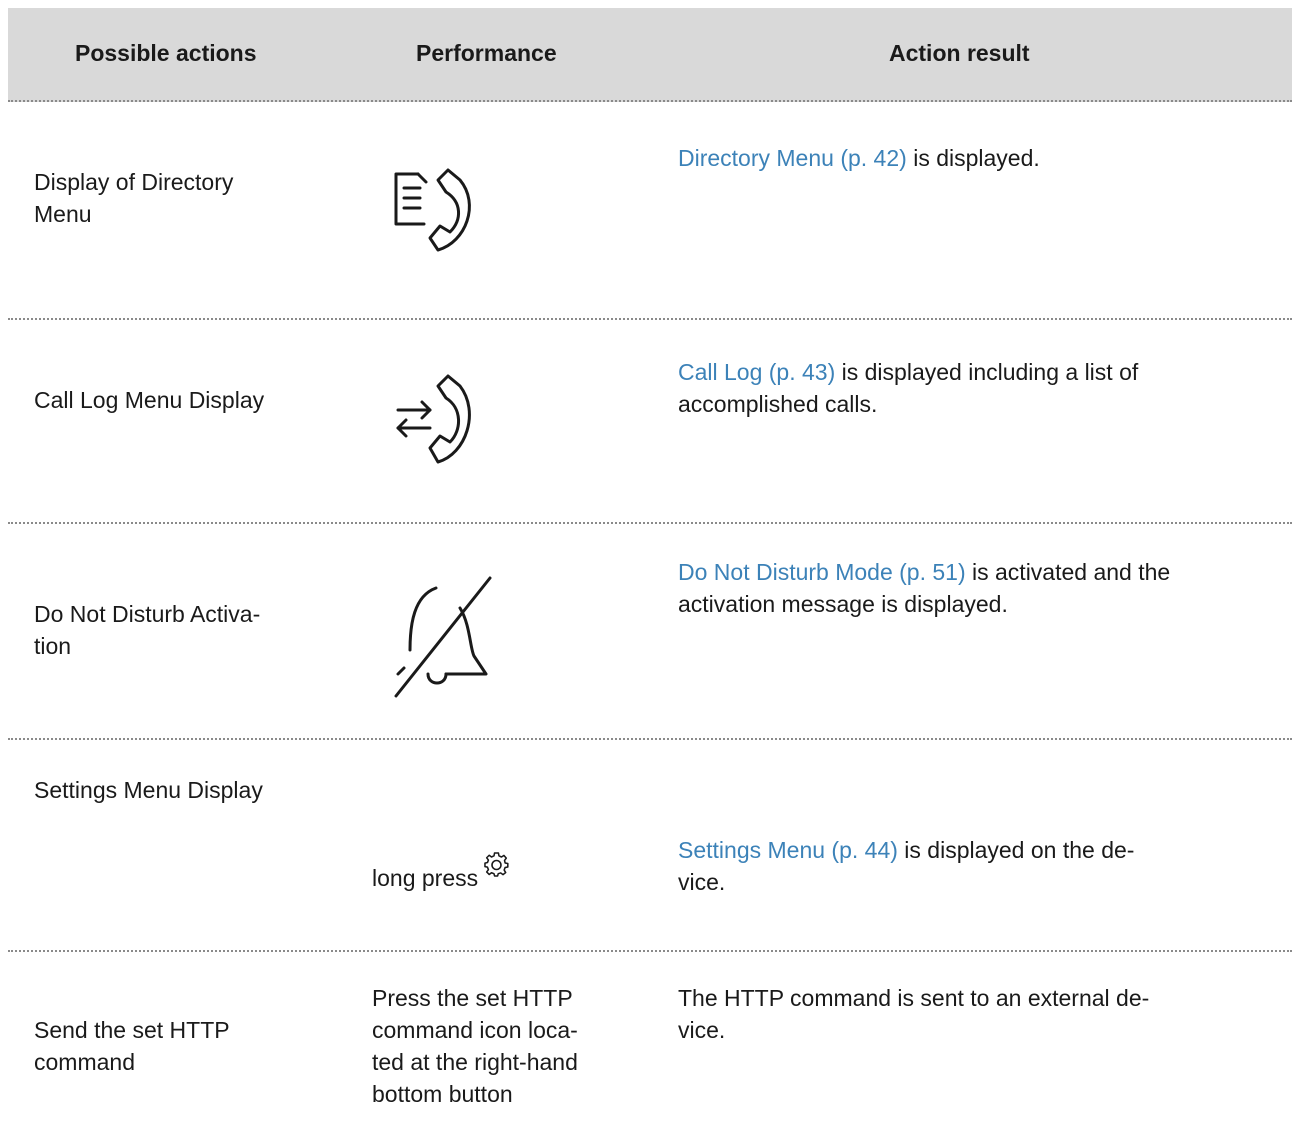  What do you see at coordinates (475, 1030) in the screenshot?
I see `performance-text-line: command icon loca-` at bounding box center [475, 1030].